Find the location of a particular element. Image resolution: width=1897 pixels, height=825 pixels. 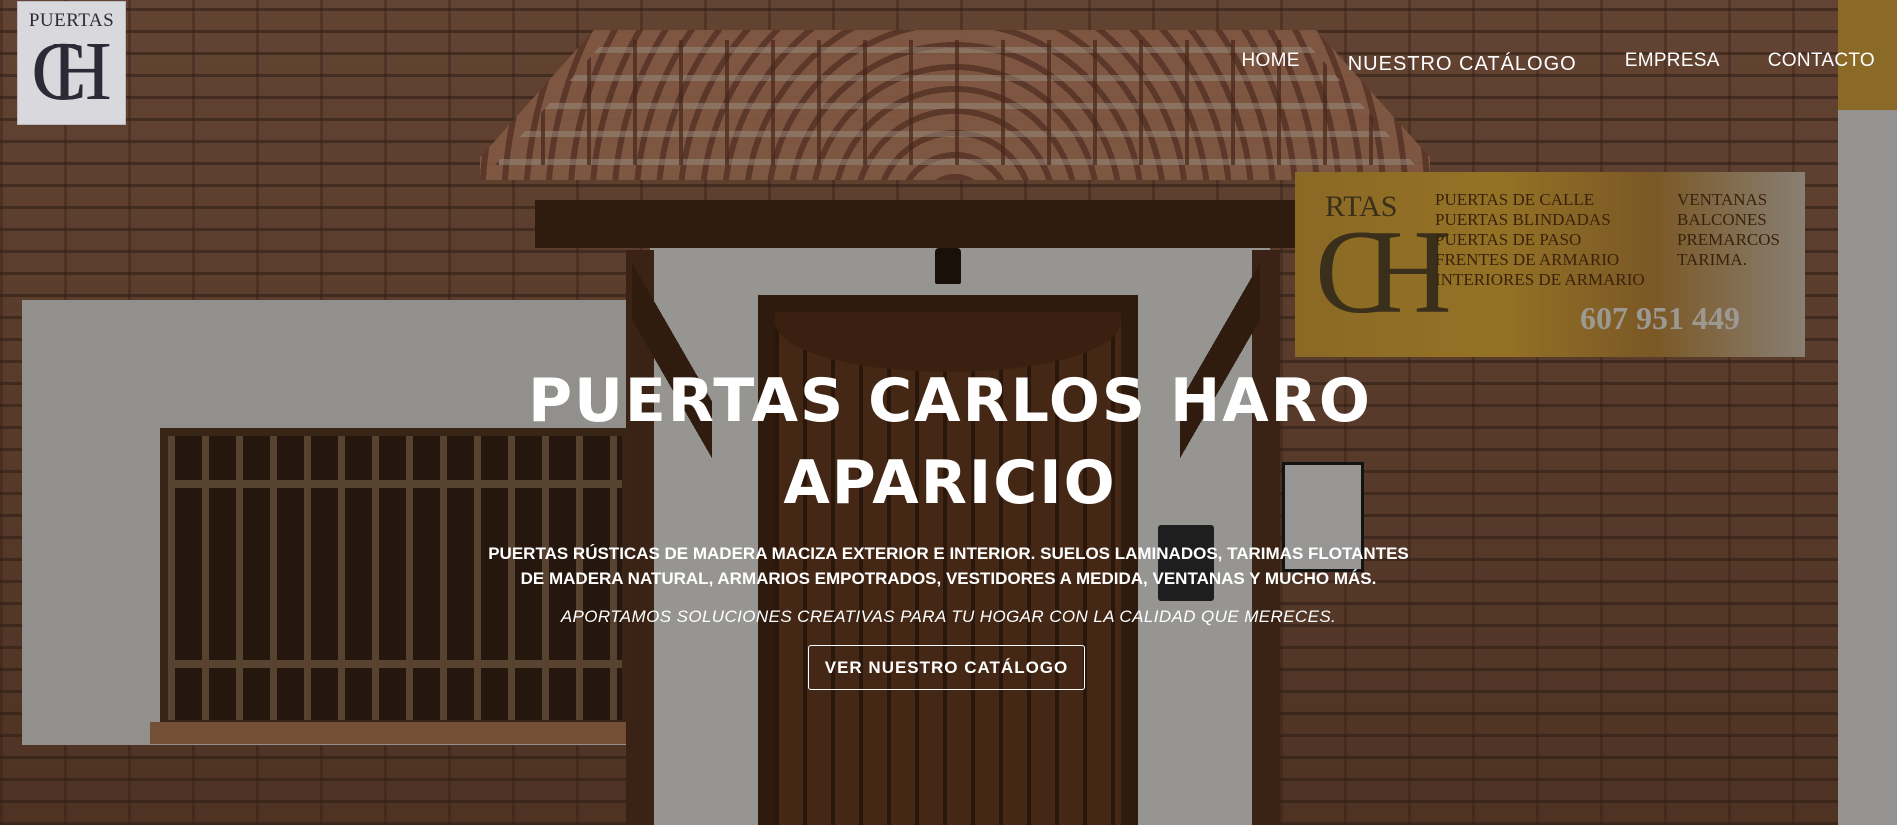

logo-monogram-h: H is located at coordinates (81, 71).